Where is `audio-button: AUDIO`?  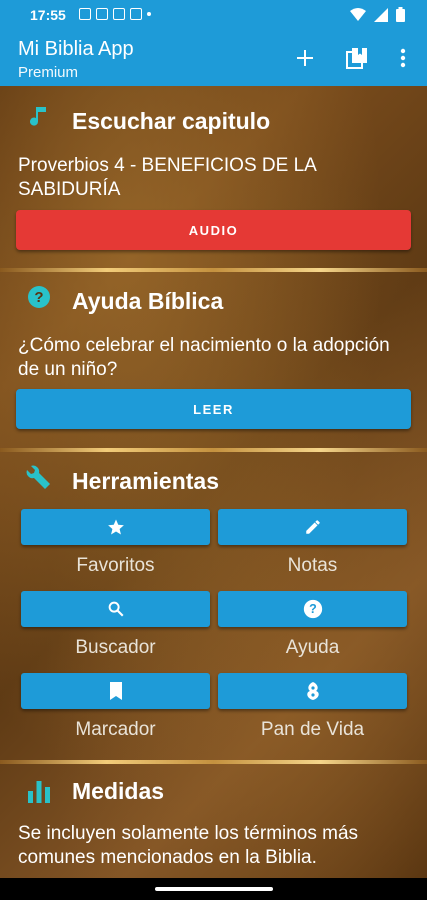
audio-button: AUDIO is located at coordinates (213, 230).